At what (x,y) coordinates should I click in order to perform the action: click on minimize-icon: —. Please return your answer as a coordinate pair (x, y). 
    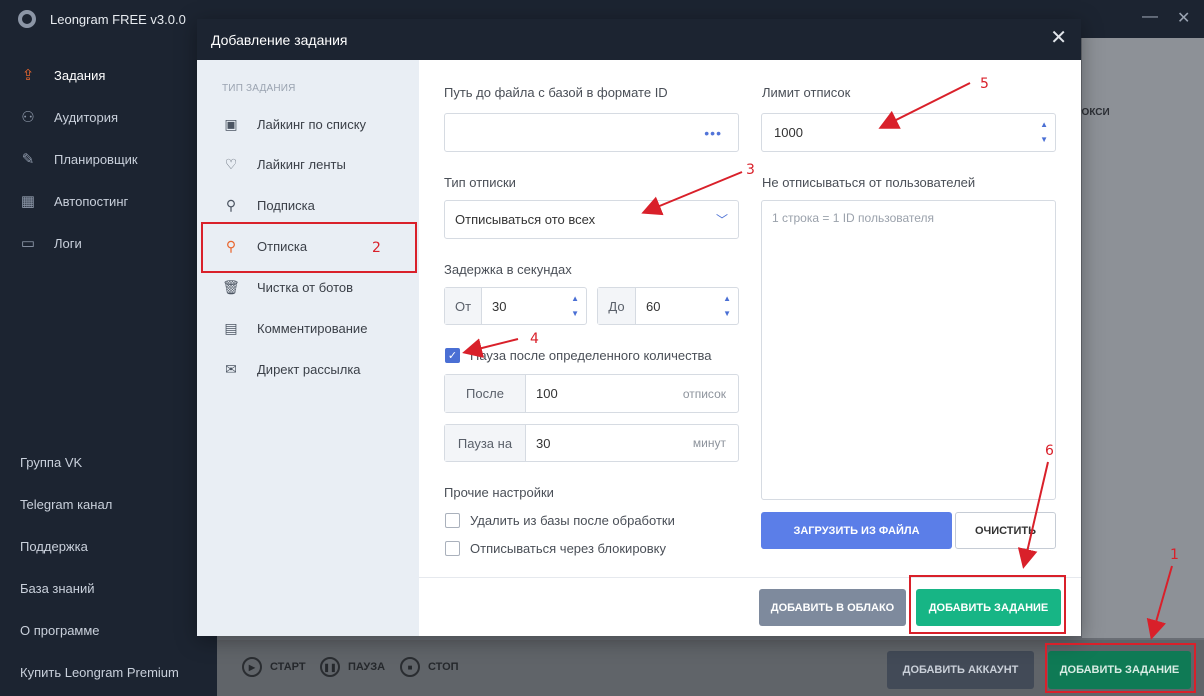
    Looking at the image, I should click on (1150, 17).